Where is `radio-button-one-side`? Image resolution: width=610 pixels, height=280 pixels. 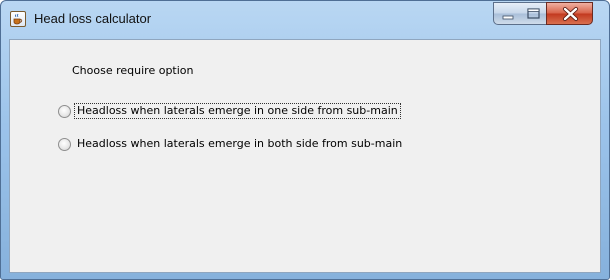 radio-button-one-side is located at coordinates (64, 111).